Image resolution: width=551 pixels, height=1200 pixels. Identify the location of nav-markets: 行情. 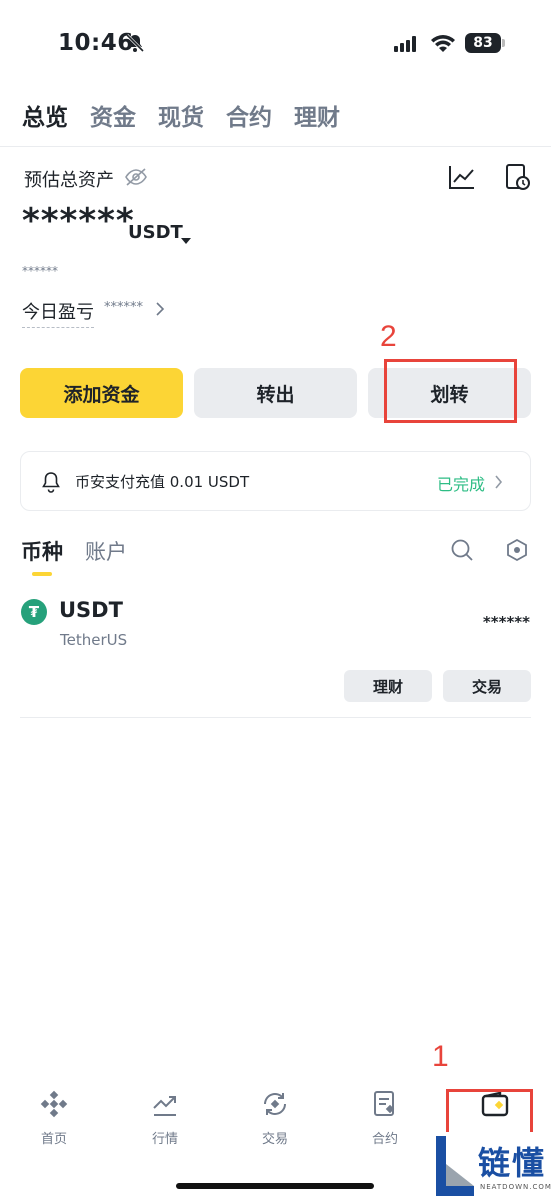
(165, 1118).